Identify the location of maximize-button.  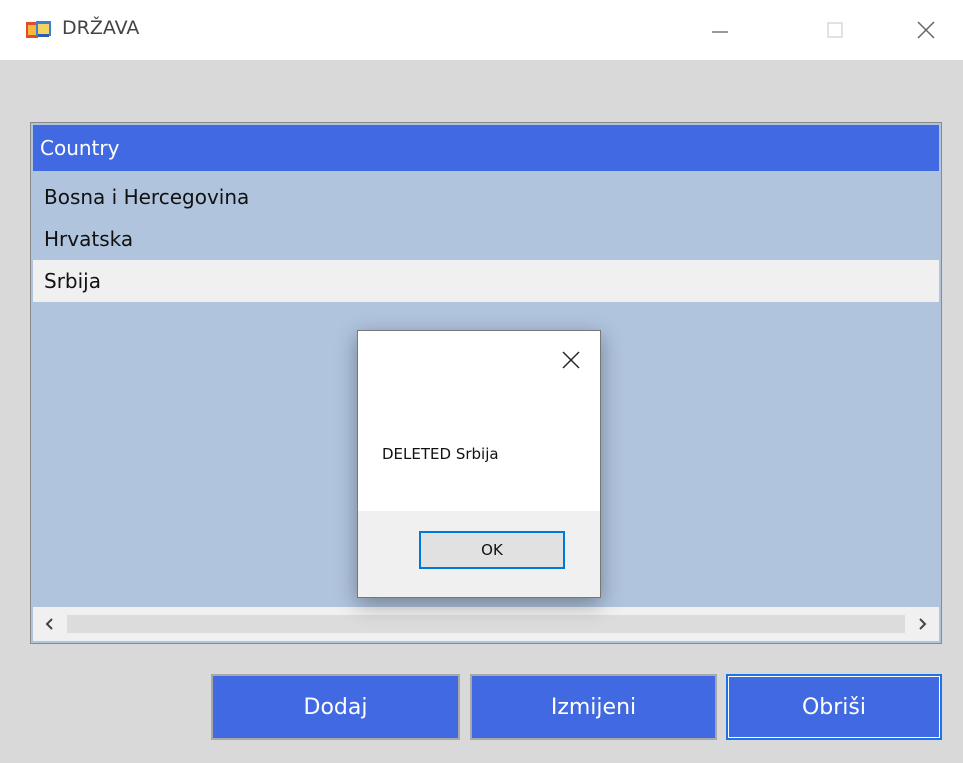
(835, 30).